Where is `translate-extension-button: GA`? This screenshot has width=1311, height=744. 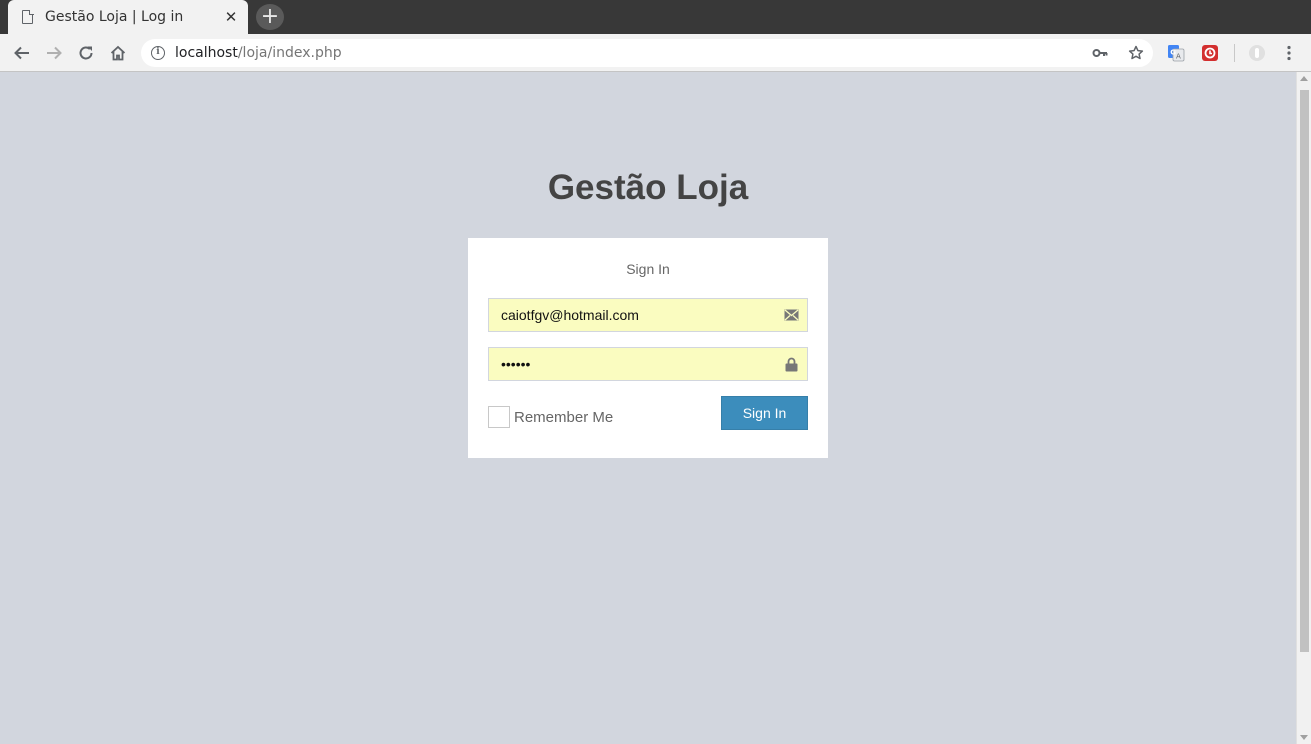
translate-extension-button: GA is located at coordinates (1176, 53).